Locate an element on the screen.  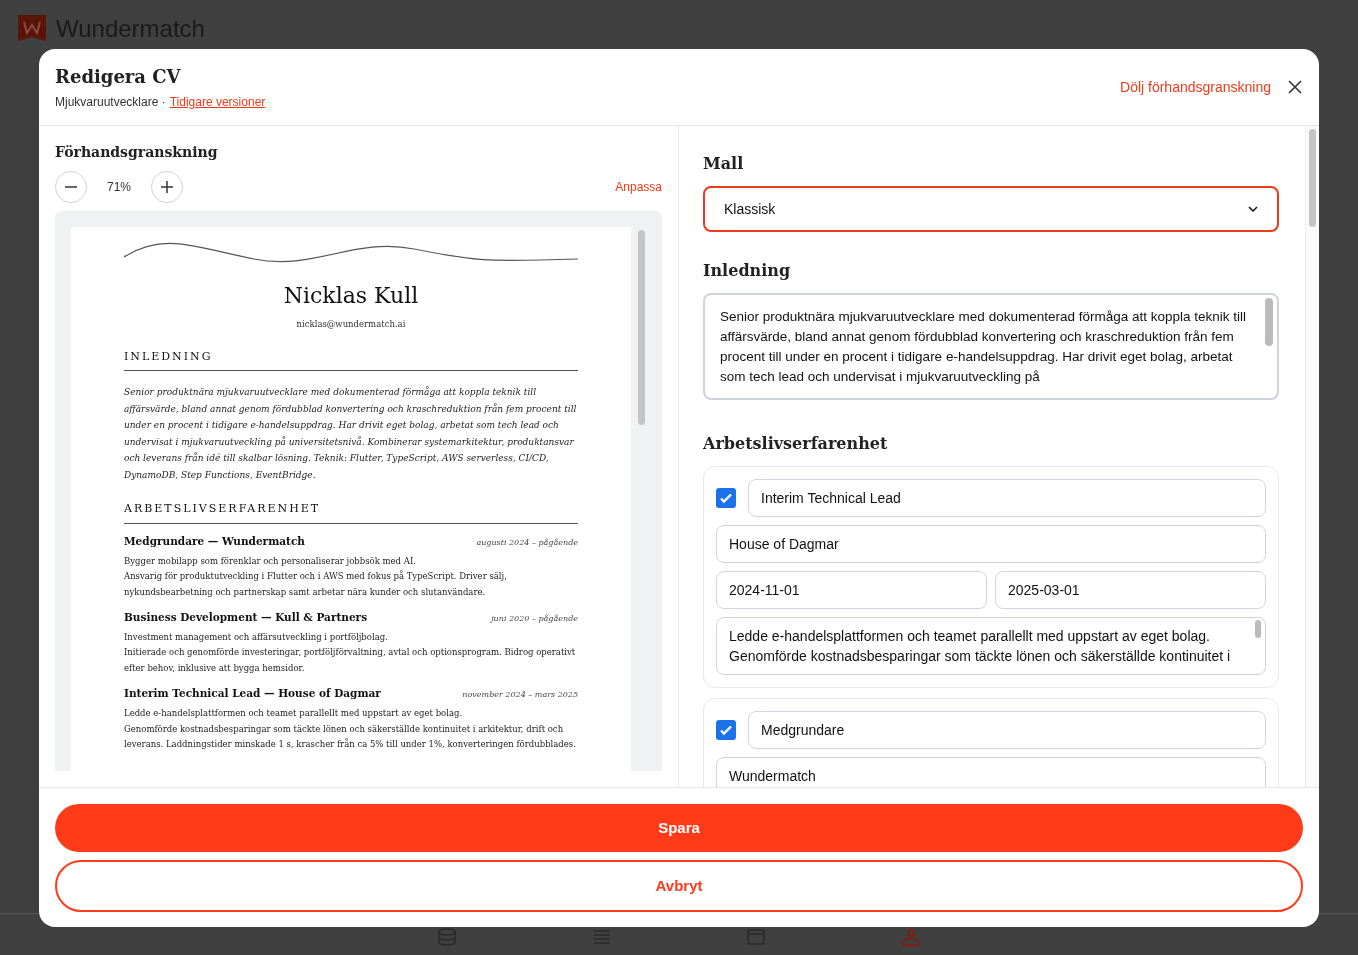
dialog-title: Redigera CV is located at coordinates (118, 77).